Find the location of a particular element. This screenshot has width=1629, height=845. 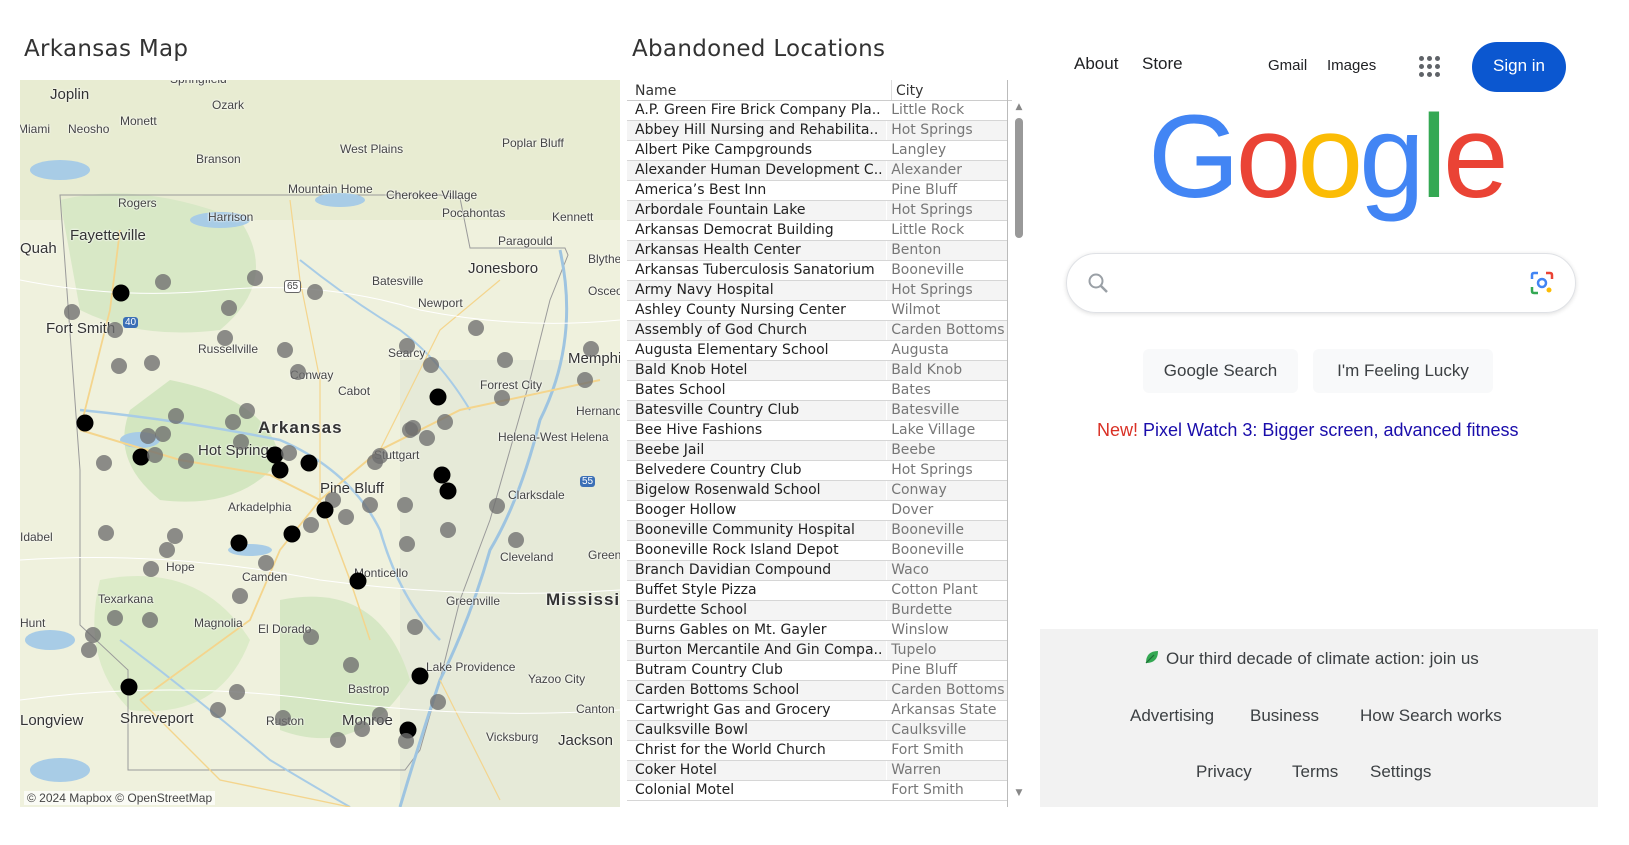

table-row: Albert Pike Campgrounds Langley is located at coordinates (817, 151).